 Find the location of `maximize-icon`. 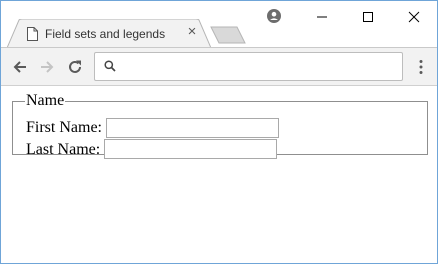

maximize-icon is located at coordinates (368, 17).